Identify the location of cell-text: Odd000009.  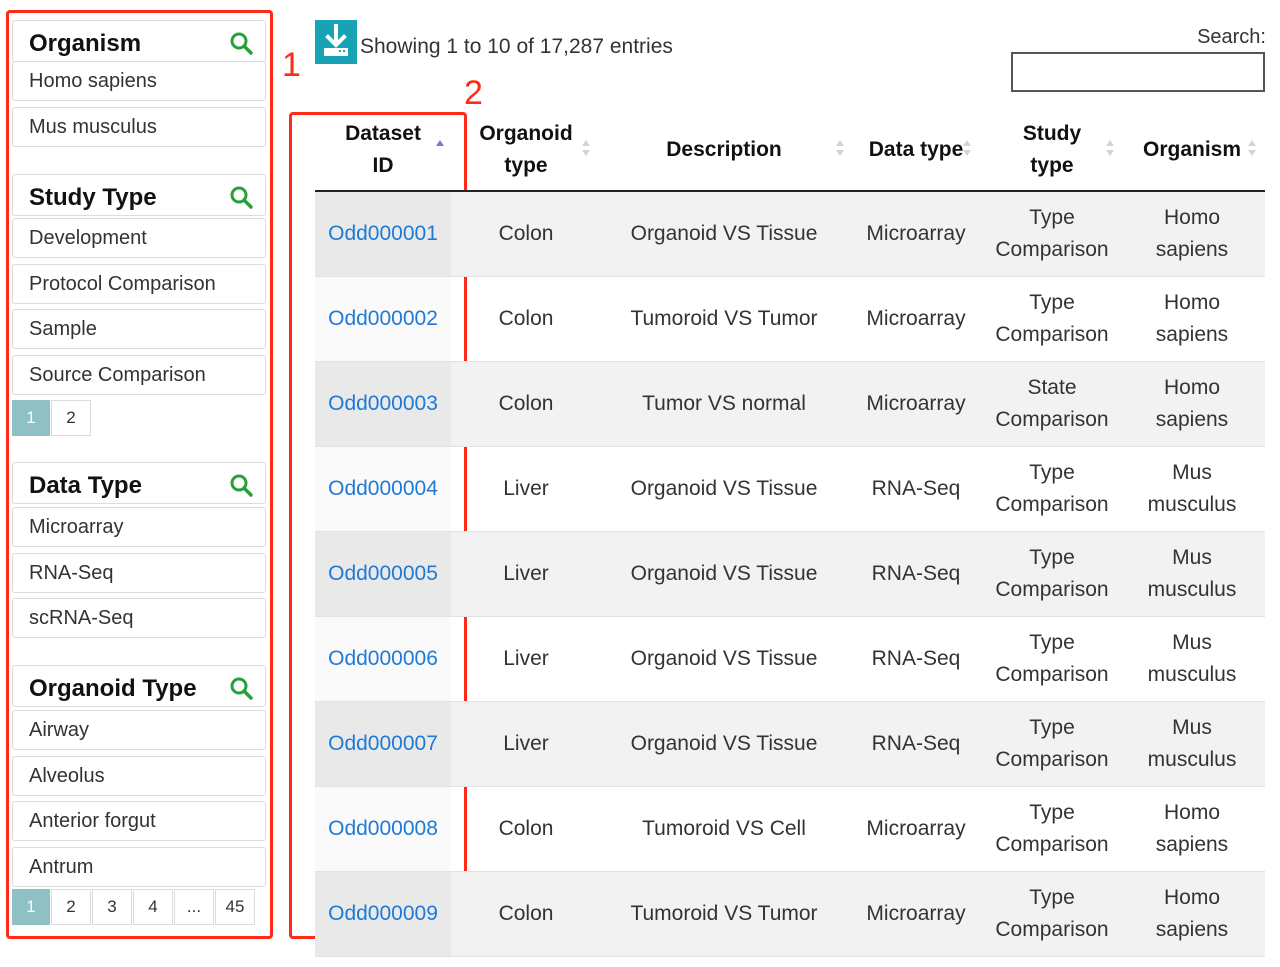
(383, 913).